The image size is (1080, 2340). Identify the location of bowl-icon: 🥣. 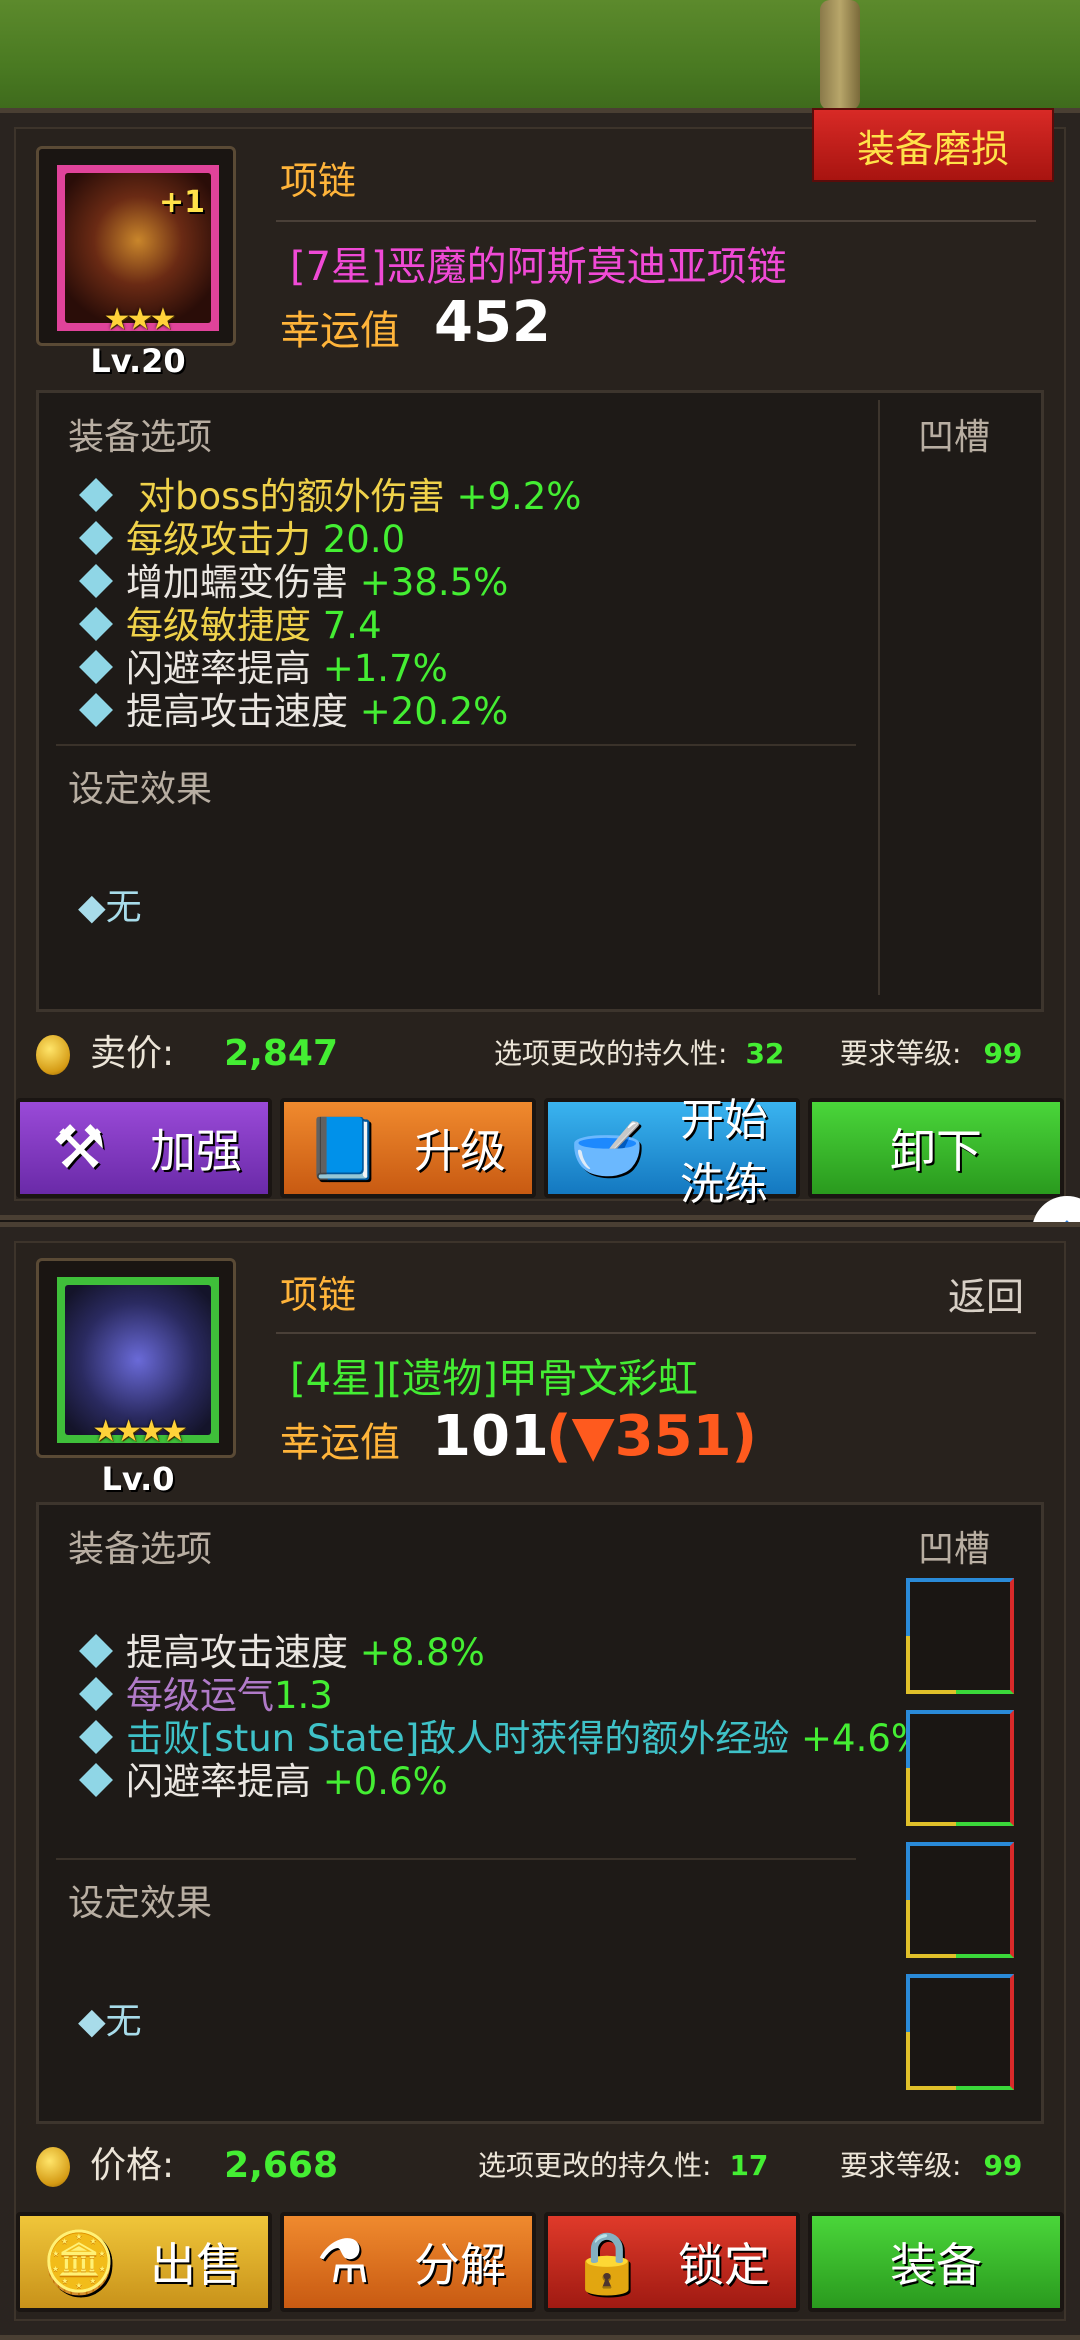
(607, 1148).